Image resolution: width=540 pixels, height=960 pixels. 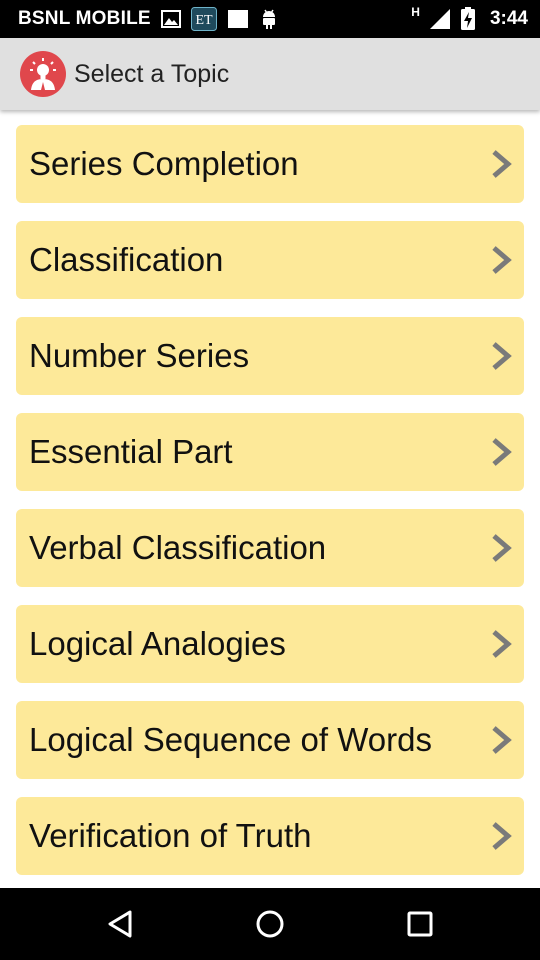 I want to click on list-item-label: Classification, so click(x=126, y=259).